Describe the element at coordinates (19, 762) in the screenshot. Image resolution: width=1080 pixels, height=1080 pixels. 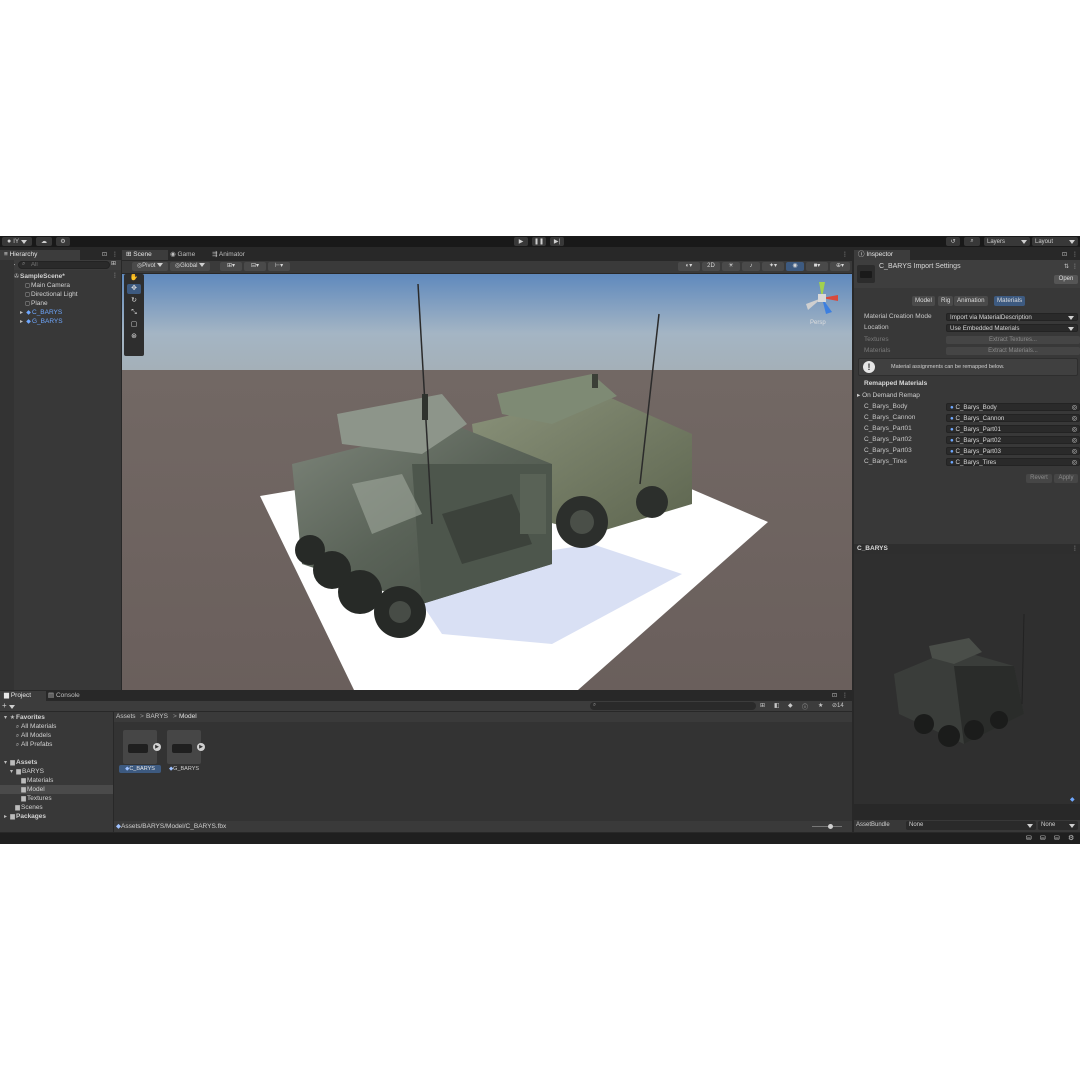
I see `tree-item-assets: ▾ ▆Assets` at that location.